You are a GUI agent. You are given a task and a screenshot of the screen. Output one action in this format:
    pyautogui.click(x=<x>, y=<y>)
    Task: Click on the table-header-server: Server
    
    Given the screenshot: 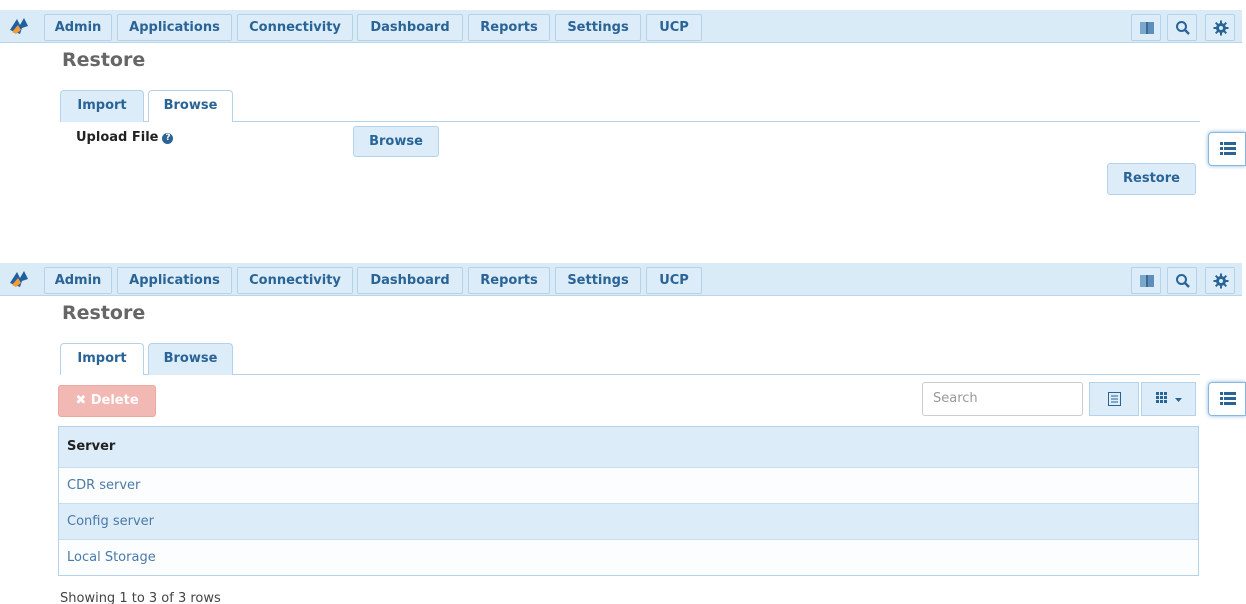 What is the action you would take?
    pyautogui.click(x=628, y=447)
    